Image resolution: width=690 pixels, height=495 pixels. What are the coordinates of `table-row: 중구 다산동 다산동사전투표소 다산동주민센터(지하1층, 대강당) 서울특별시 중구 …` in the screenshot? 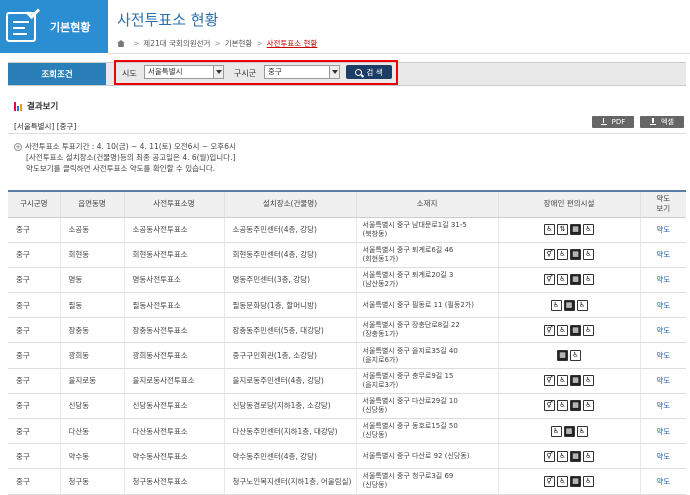 It's located at (347, 431).